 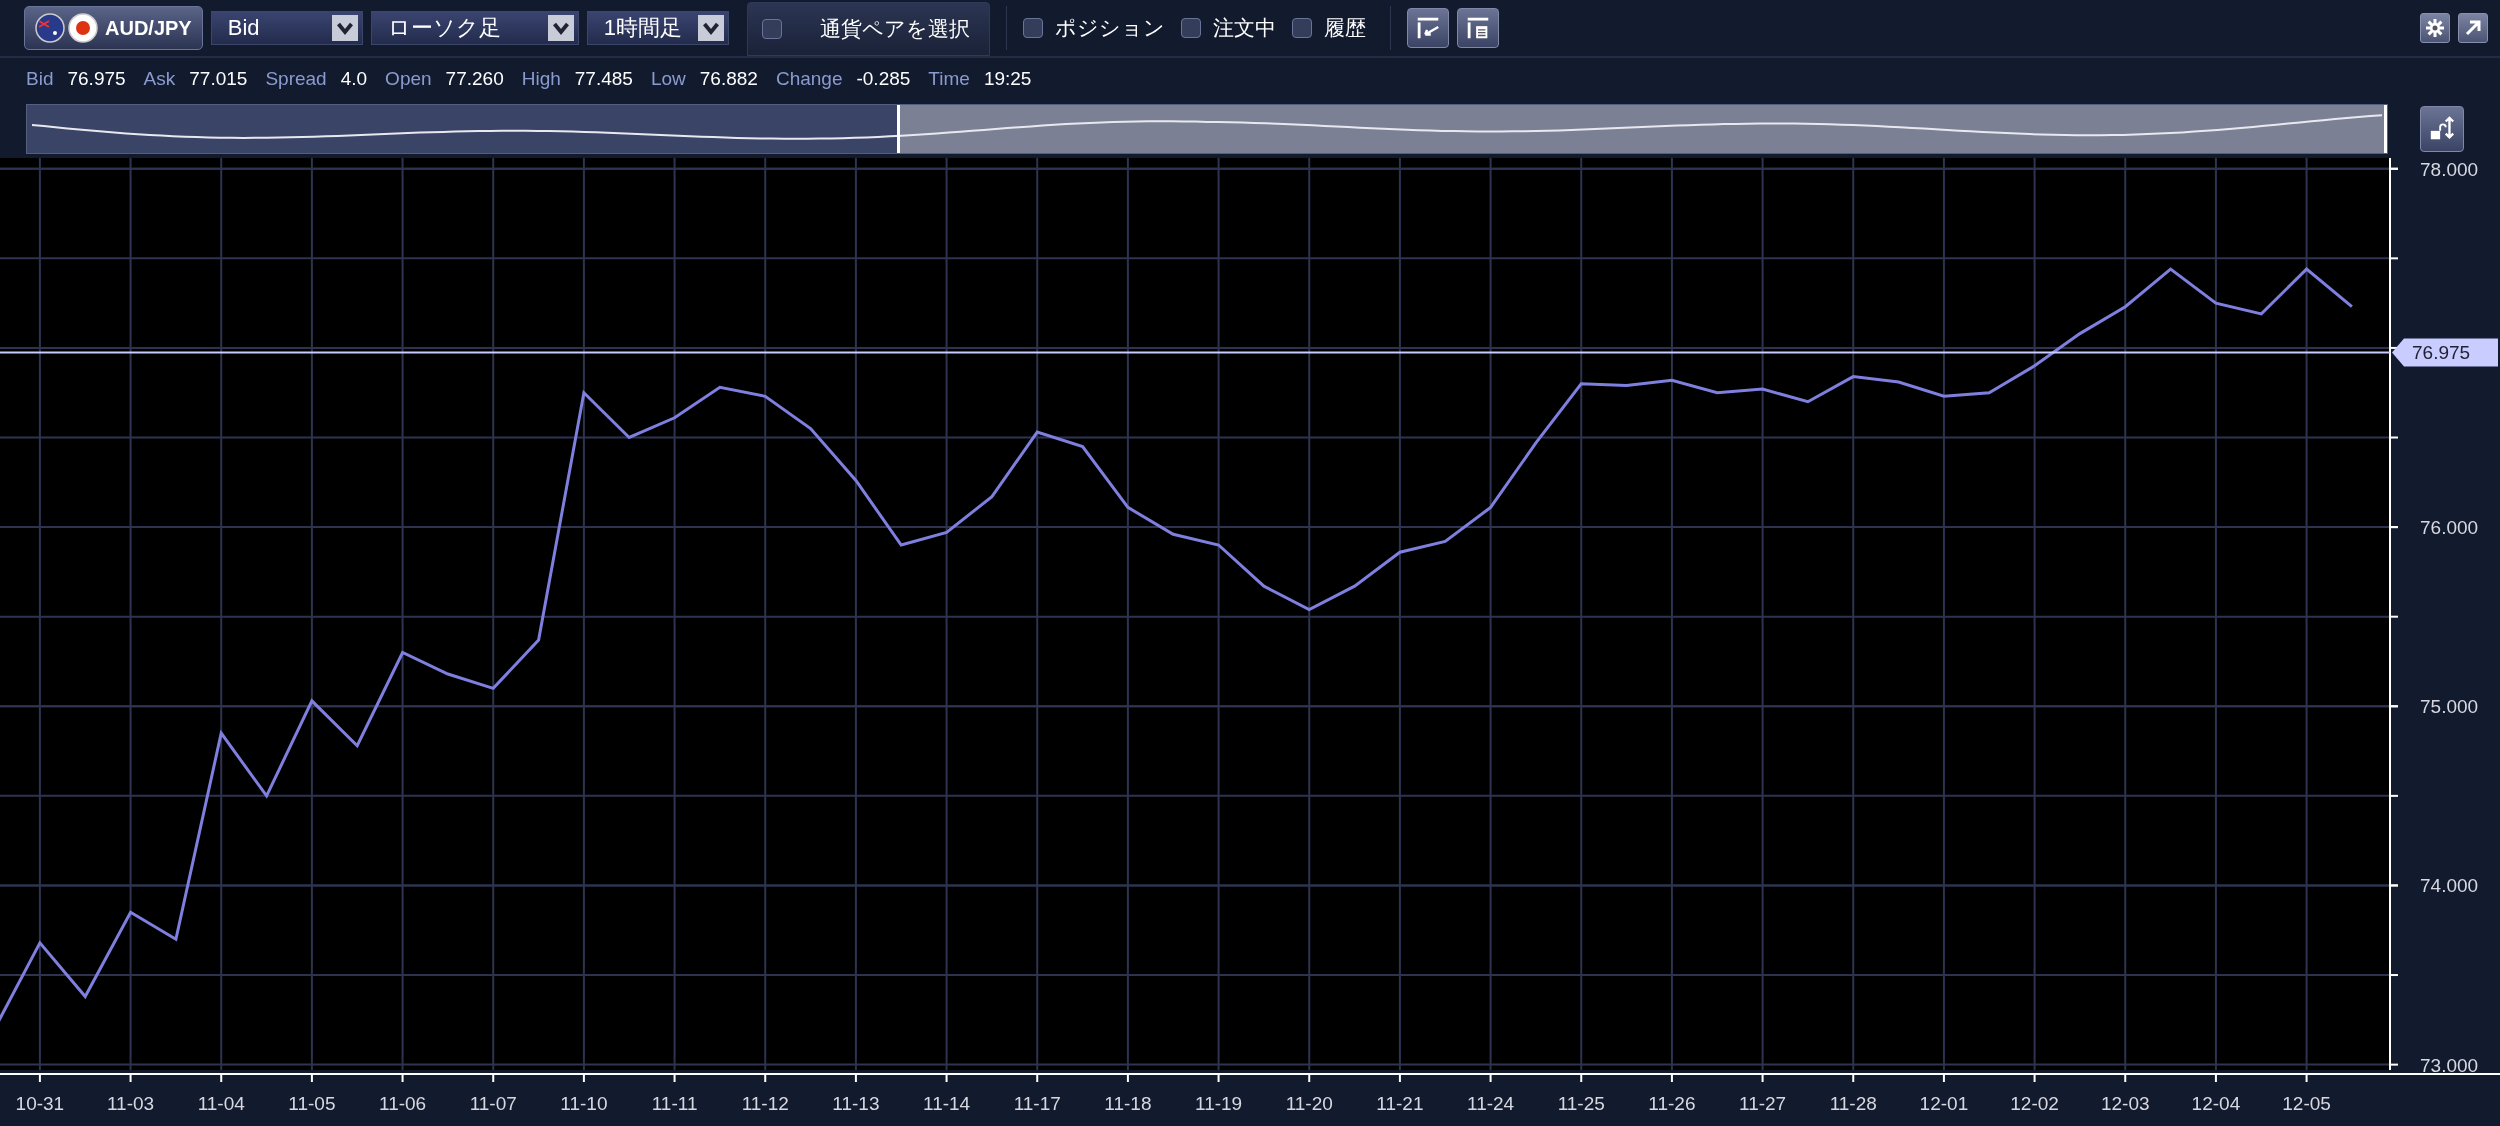 I want to click on x-axis-label: 11-10, so click(x=584, y=1103).